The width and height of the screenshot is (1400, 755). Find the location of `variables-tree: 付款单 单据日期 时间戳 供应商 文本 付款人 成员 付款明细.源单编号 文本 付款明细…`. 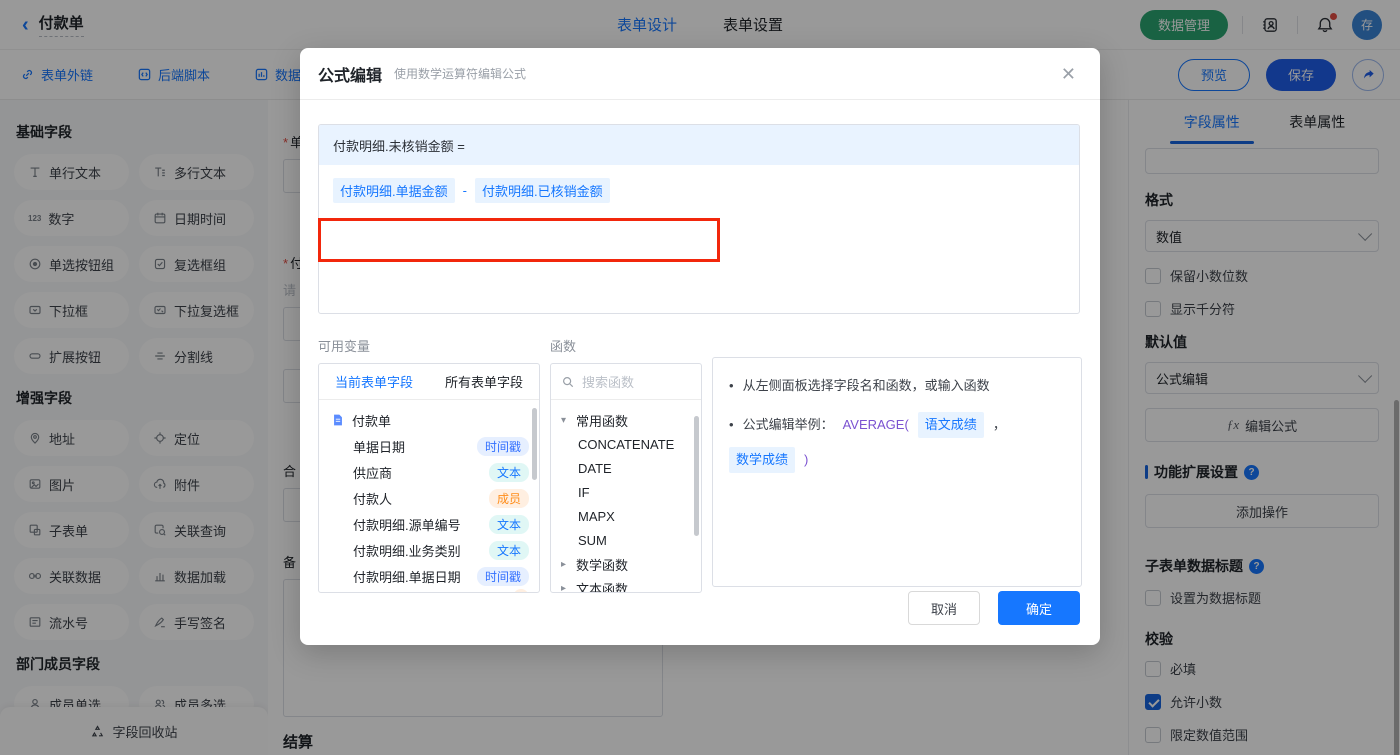

variables-tree: 付款单 单据日期 时间戳 供应商 文本 付款人 成员 付款明细.源单编号 文本 付款明细… is located at coordinates (429, 496).